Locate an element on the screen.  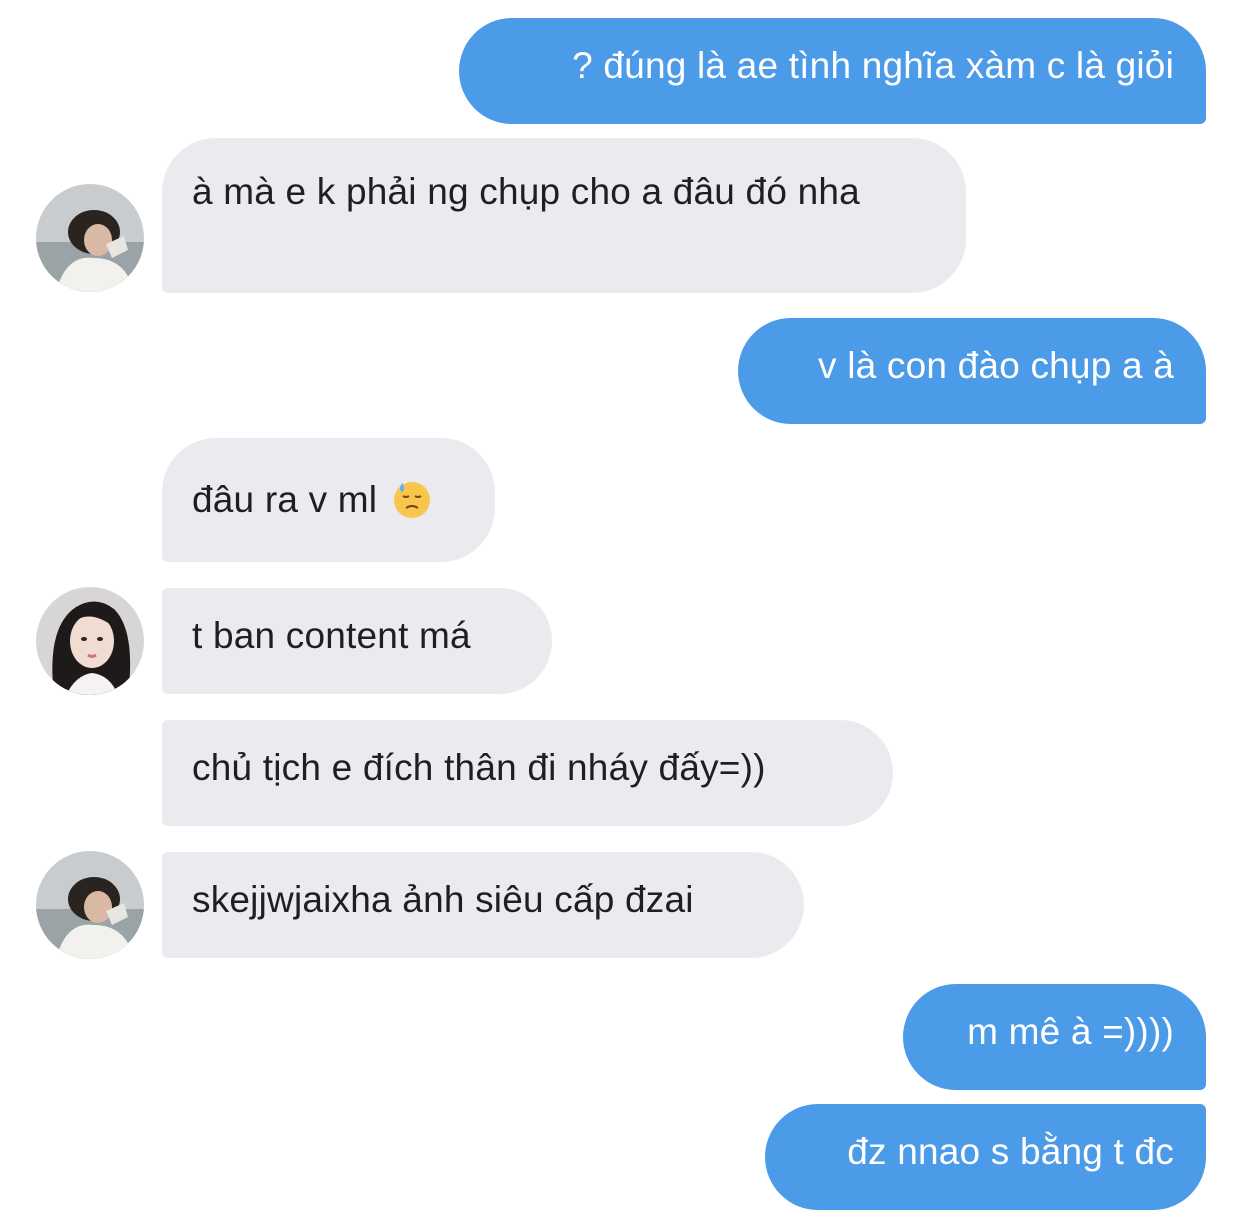
message-text: chủ tịch e đích thân đi nháy đấy=)) is located at coordinates (479, 767).